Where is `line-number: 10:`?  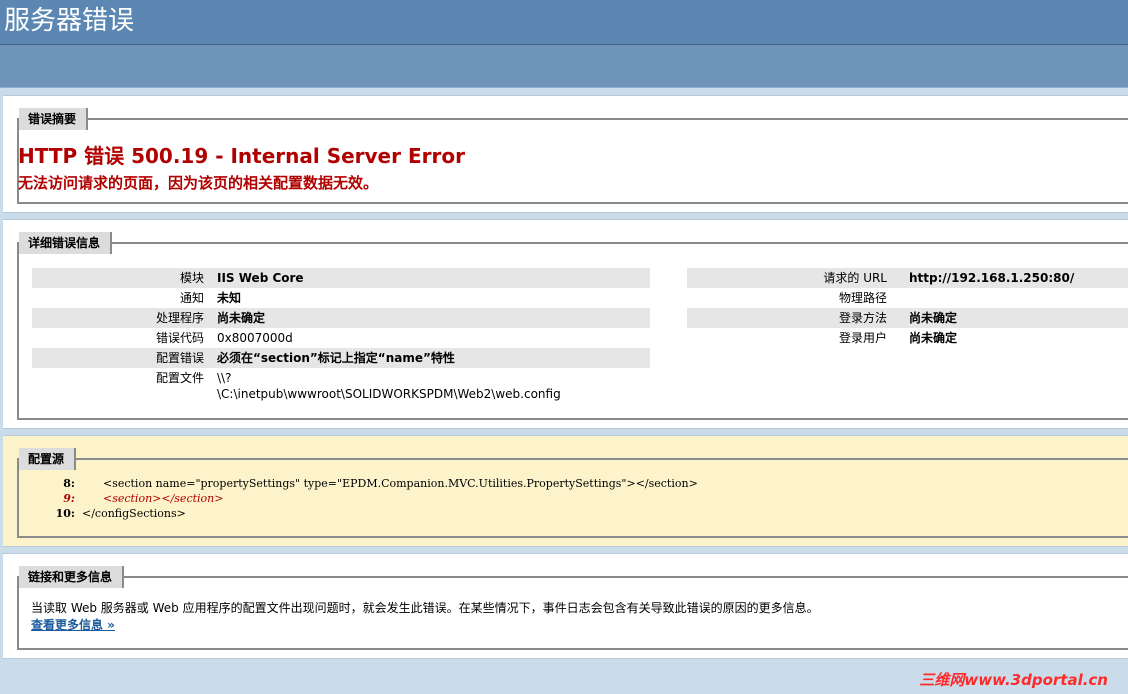 line-number: 10: is located at coordinates (65, 513).